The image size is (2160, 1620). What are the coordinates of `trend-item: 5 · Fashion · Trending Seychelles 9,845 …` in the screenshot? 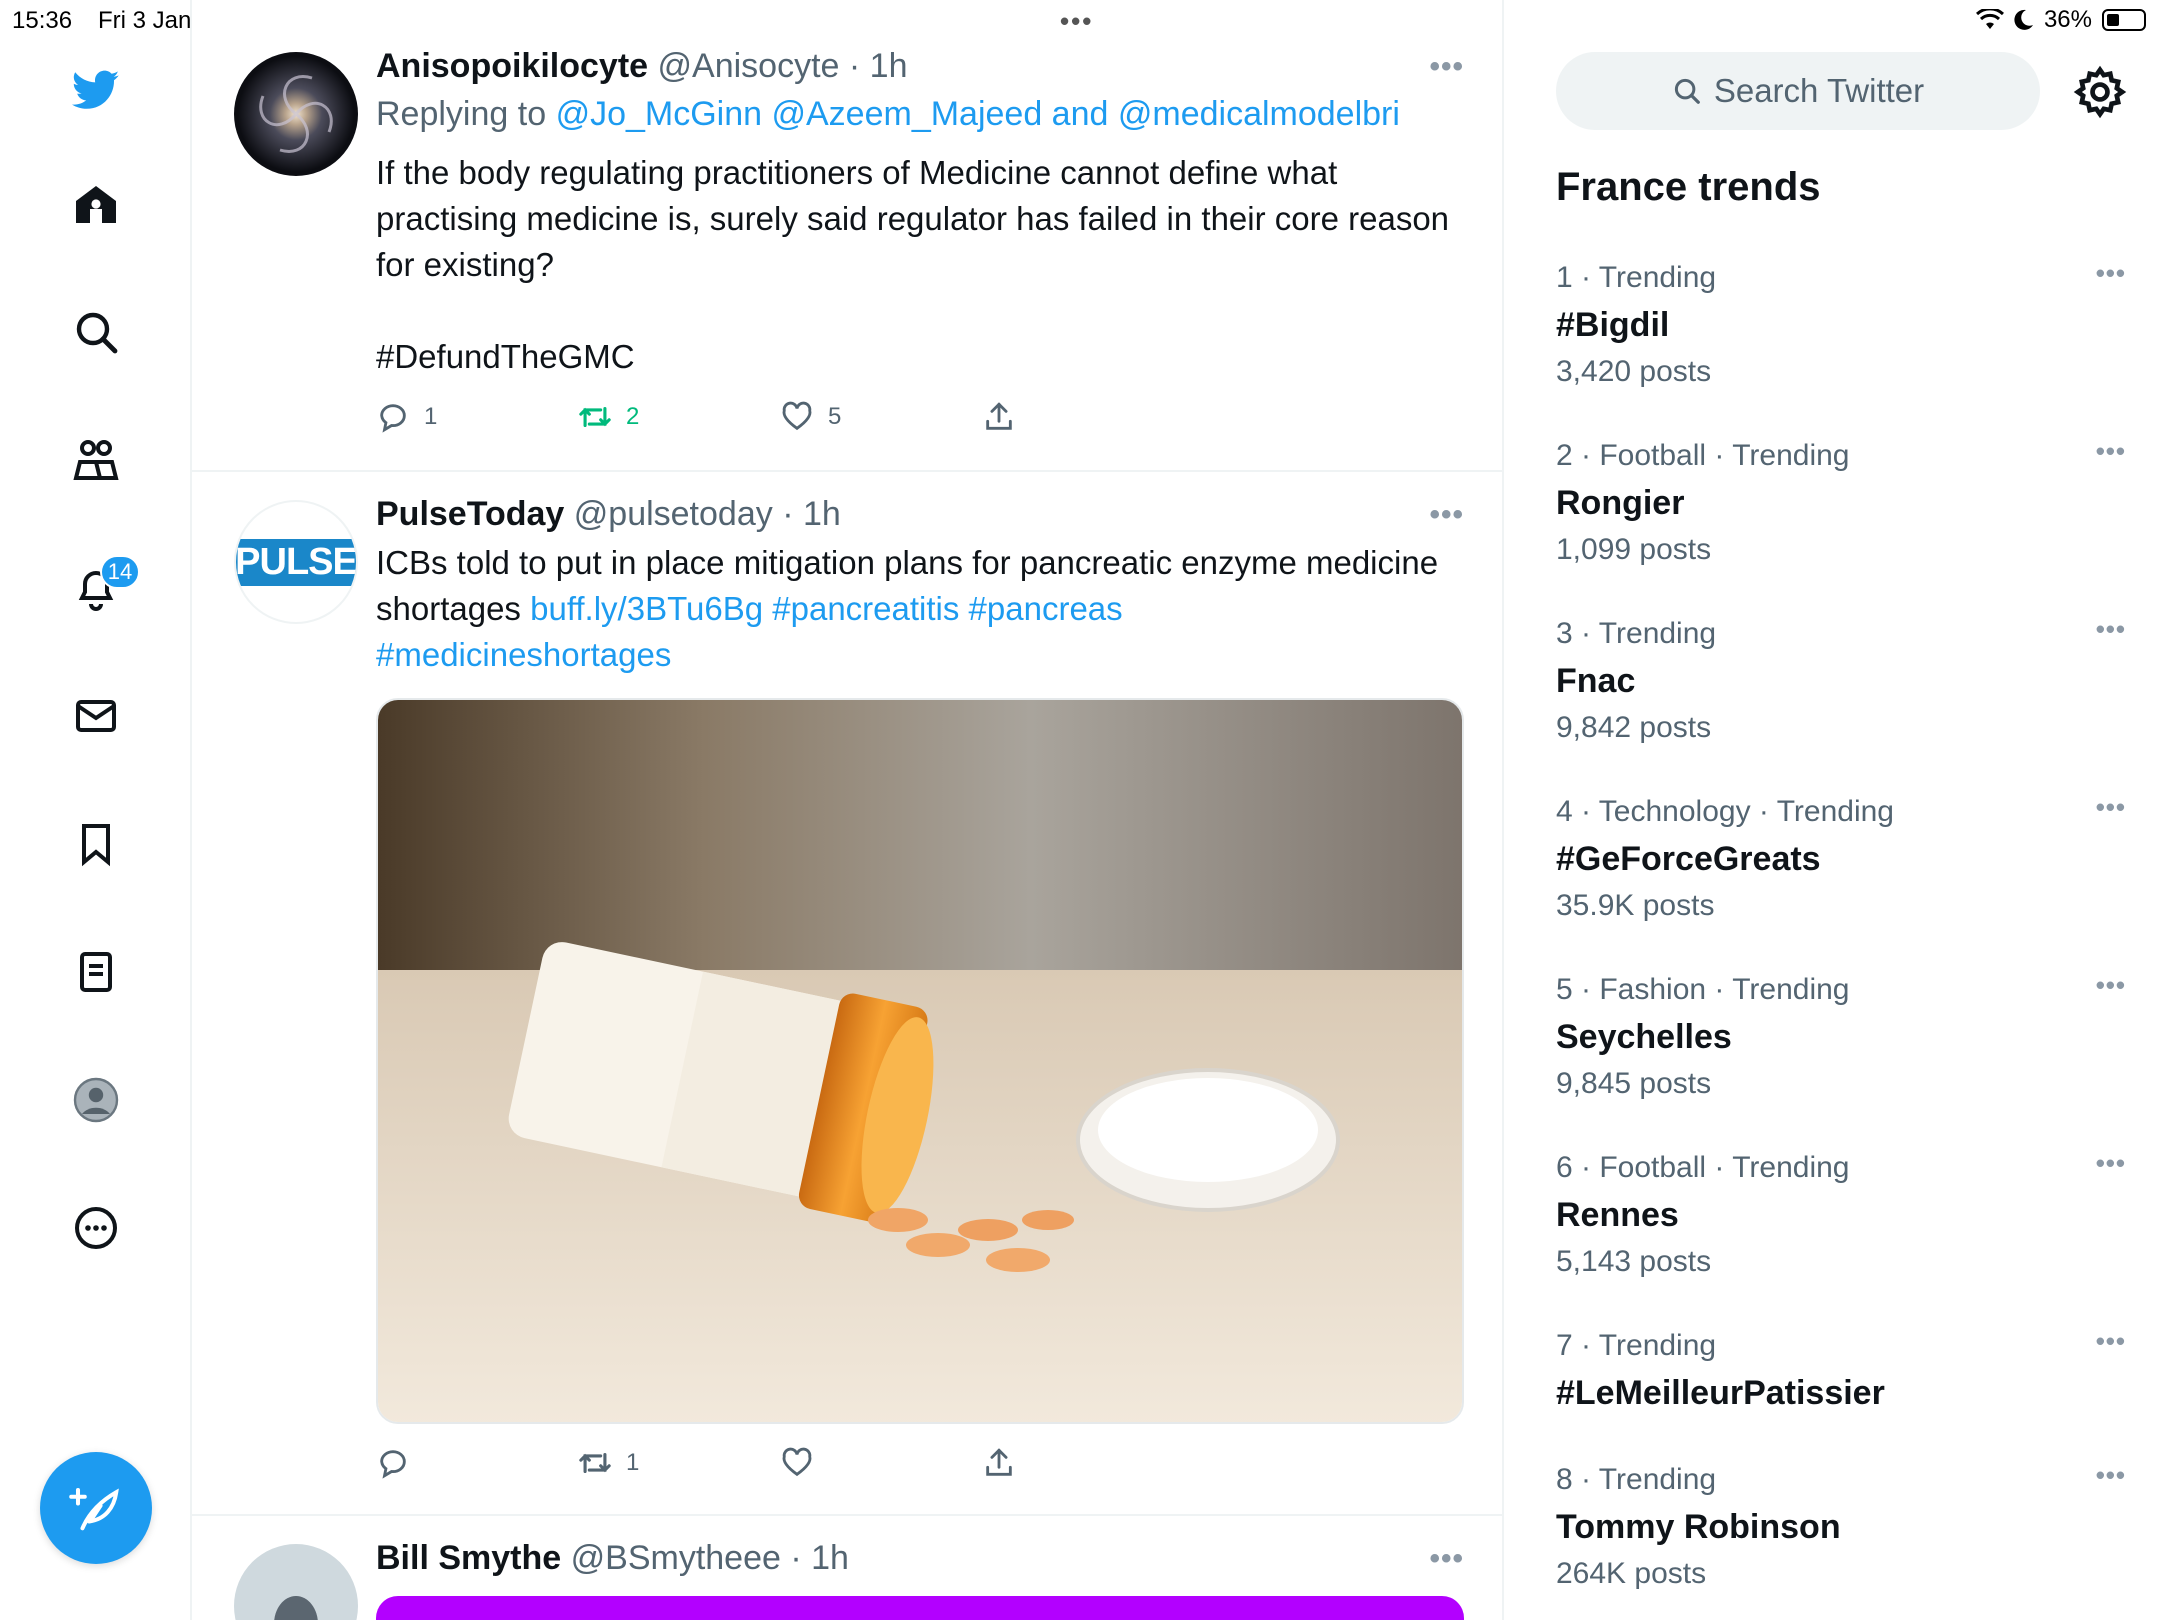 It's located at (1846, 1037).